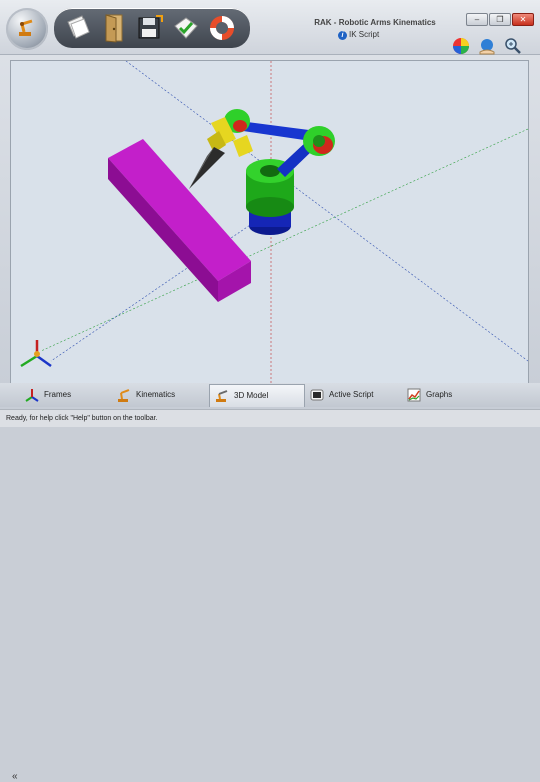  I want to click on minimize-icon: –, so click(477, 19).